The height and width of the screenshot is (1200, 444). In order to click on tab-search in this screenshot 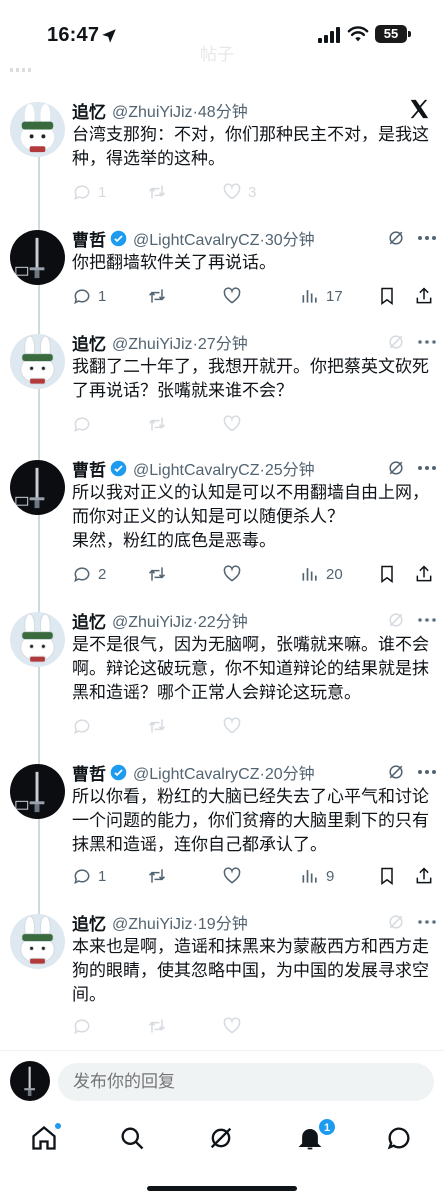, I will do `click(133, 1139)`.